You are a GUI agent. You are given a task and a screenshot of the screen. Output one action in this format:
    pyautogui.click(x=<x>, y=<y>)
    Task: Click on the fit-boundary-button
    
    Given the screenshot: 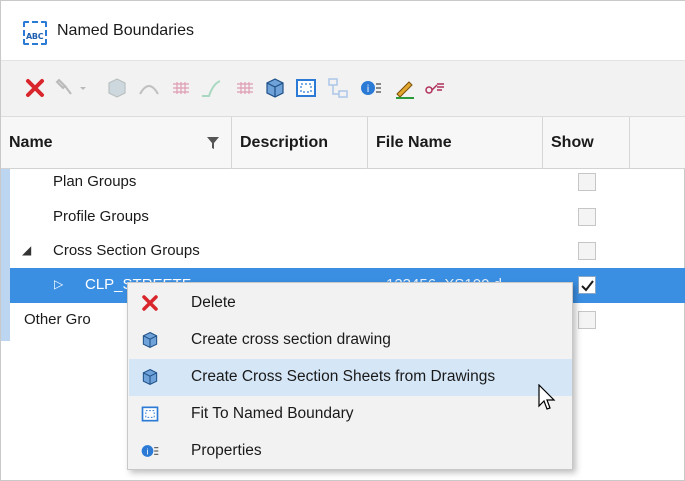 What is the action you would take?
    pyautogui.click(x=306, y=88)
    